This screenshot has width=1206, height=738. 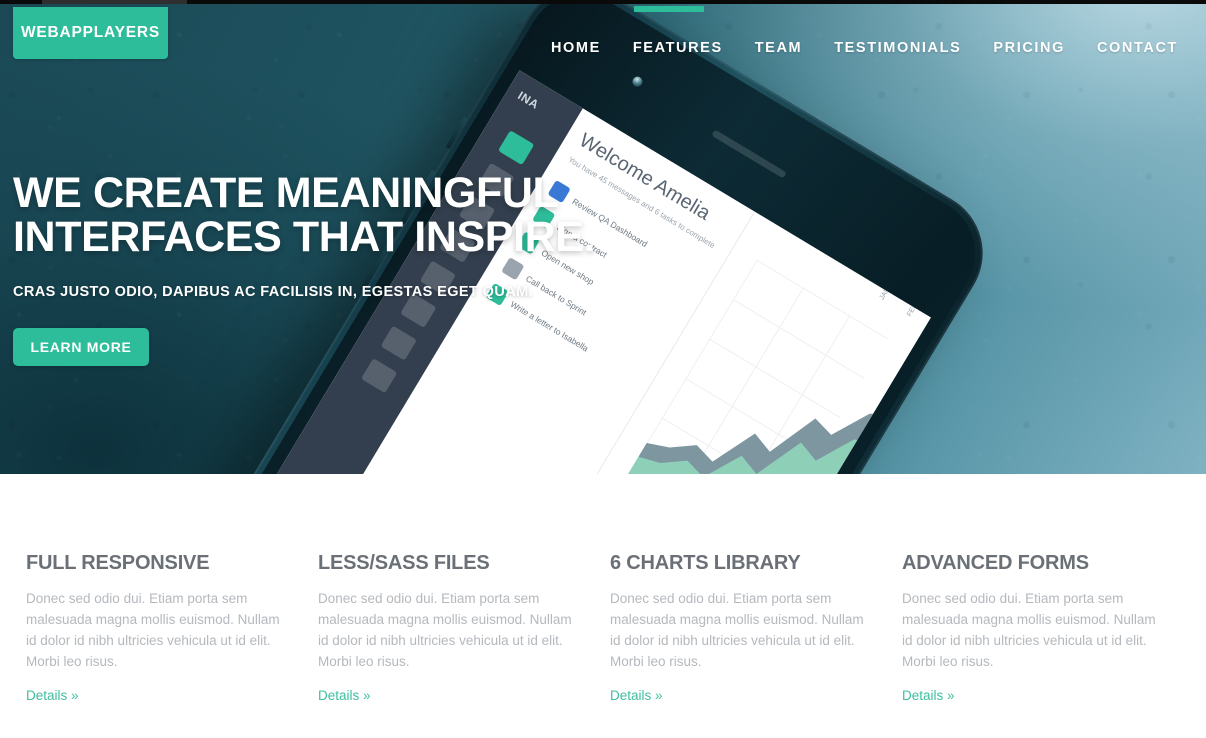 I want to click on nav-item-team: TEAM, so click(x=778, y=48).